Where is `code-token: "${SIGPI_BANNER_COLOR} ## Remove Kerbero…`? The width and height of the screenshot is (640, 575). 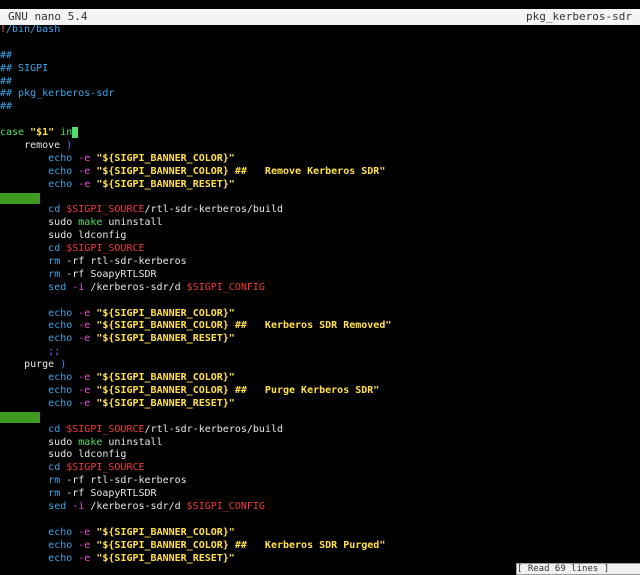
code-token: "${SIGPI_BANNER_COLOR} ## Remove Kerbero… is located at coordinates (241, 171).